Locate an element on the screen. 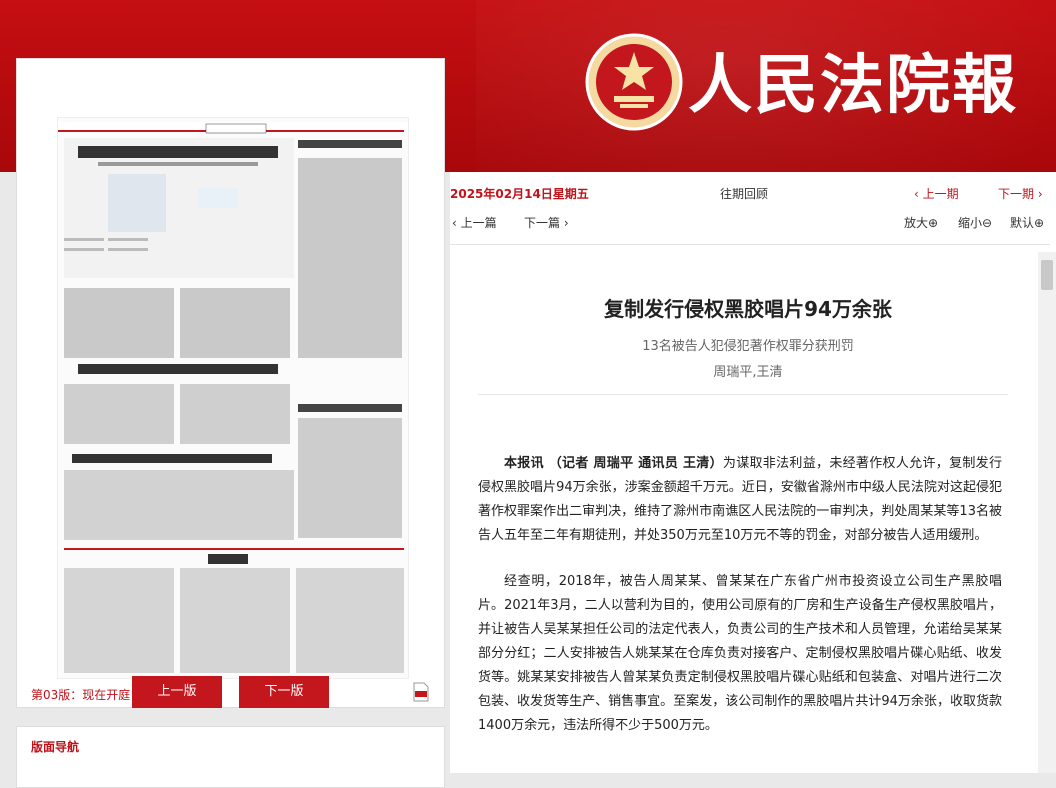 This screenshot has width=1056, height=788. article-toolbar: ‹ 上一篇 下一篇 › 放大⊕ 缩小⊖ 默认⊕ is located at coordinates (750, 224).